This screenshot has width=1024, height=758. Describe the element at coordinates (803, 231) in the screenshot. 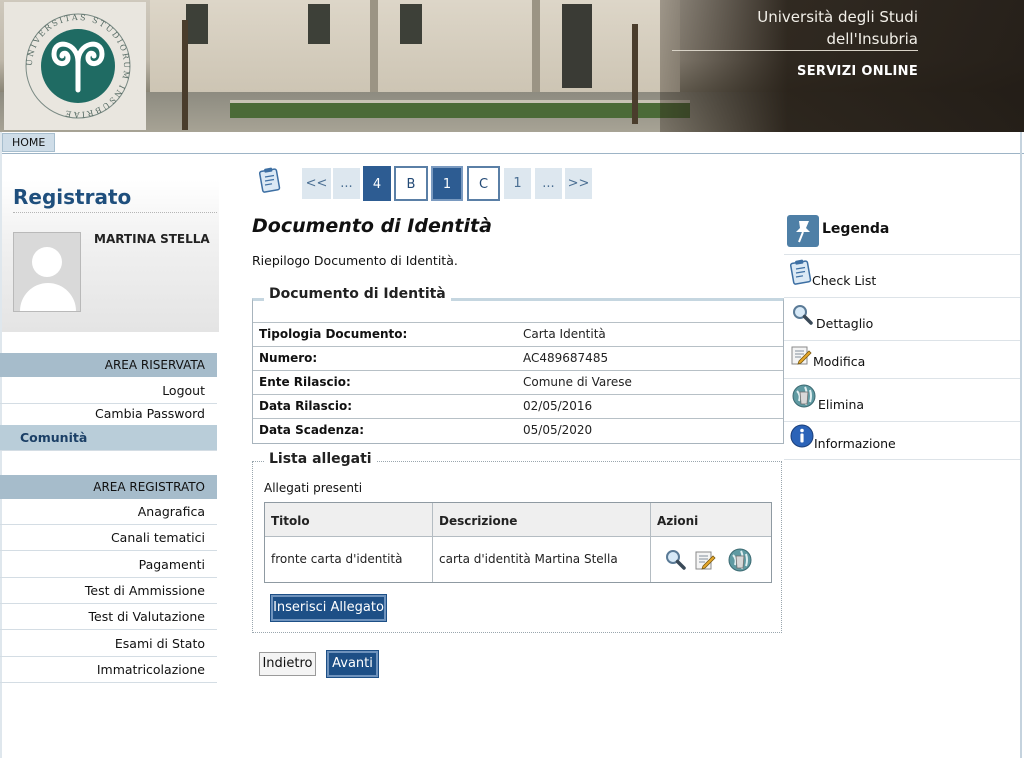

I see `pin-icon` at that location.